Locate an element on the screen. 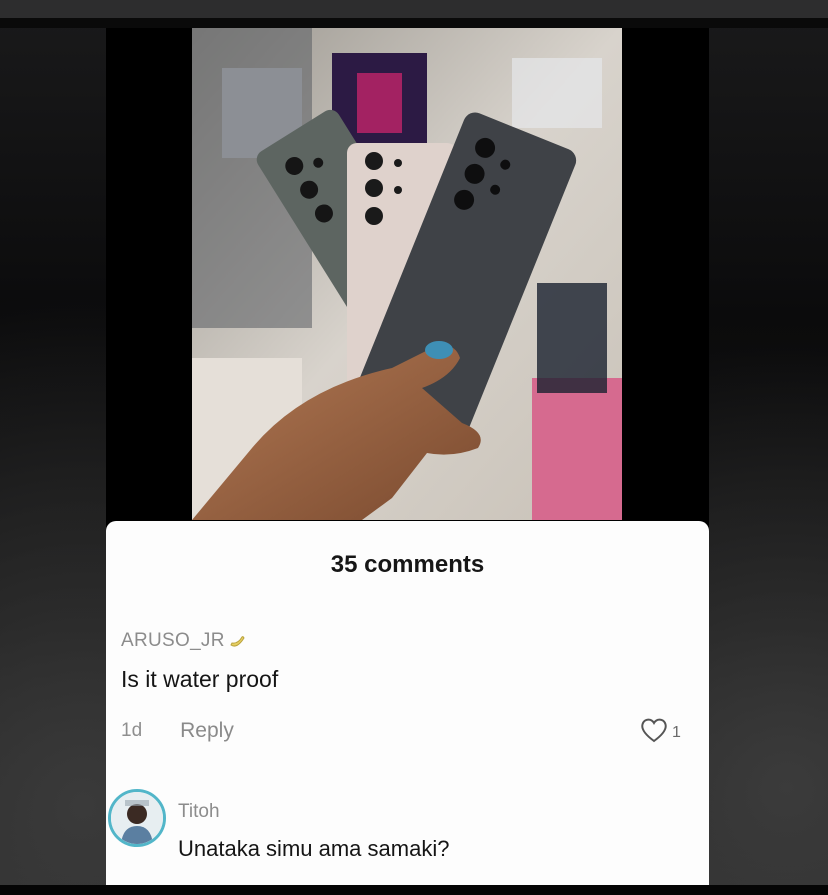  avatar is located at coordinates (137, 818).